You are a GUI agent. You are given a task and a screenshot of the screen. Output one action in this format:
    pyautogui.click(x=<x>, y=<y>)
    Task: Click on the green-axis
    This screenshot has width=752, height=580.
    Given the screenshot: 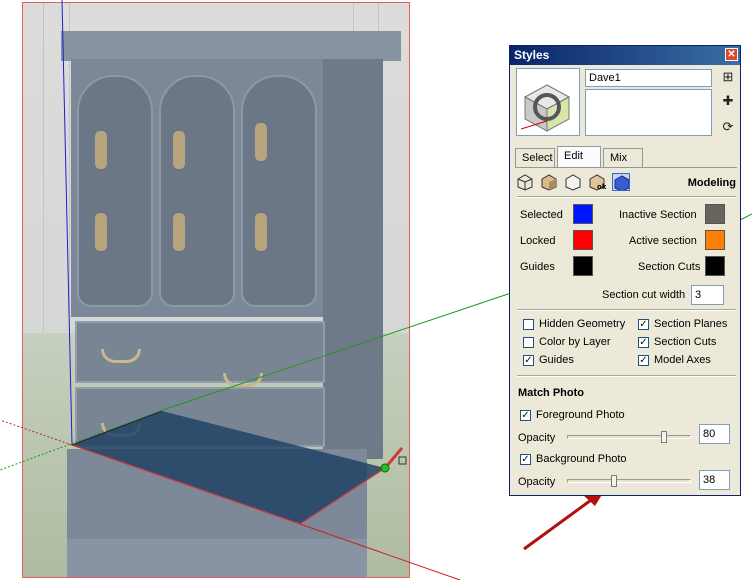 What is the action you would take?
    pyautogui.click(x=340, y=350)
    